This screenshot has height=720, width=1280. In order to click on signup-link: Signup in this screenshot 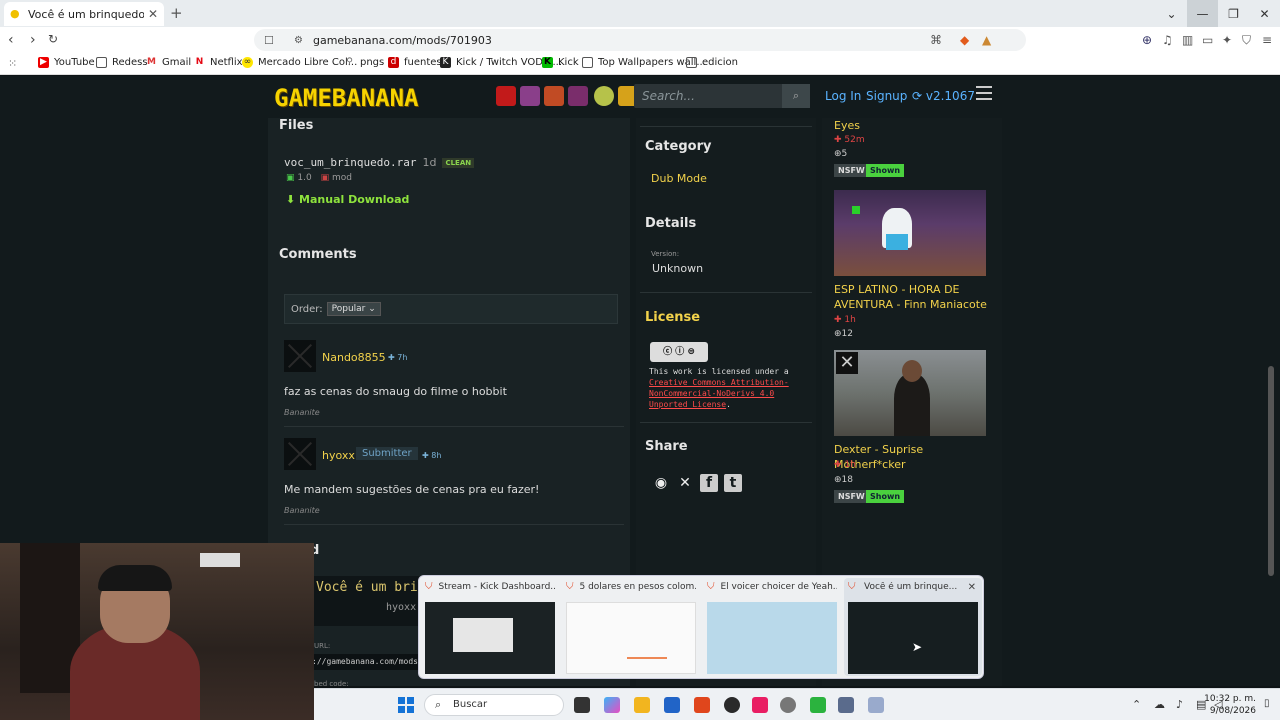, I will do `click(886, 96)`.